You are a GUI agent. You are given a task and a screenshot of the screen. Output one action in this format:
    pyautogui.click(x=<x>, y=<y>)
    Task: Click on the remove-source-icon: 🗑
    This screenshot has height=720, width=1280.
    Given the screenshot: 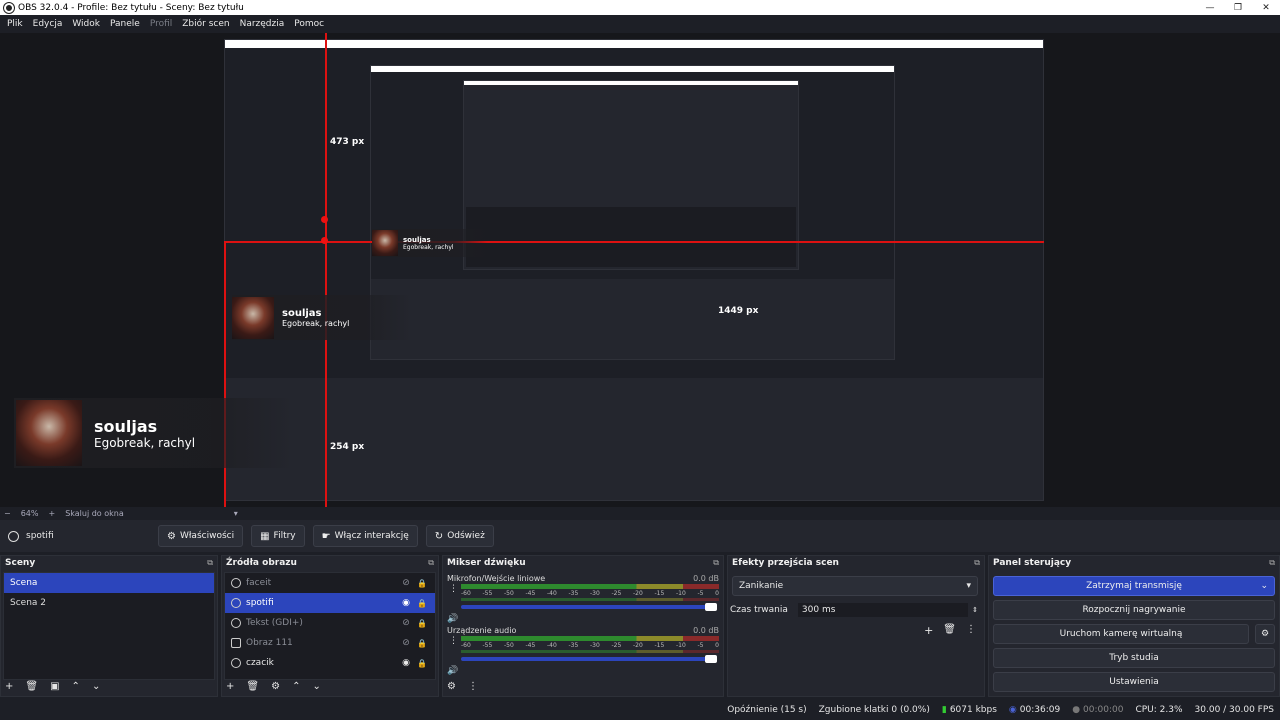 What is the action you would take?
    pyautogui.click(x=252, y=686)
    